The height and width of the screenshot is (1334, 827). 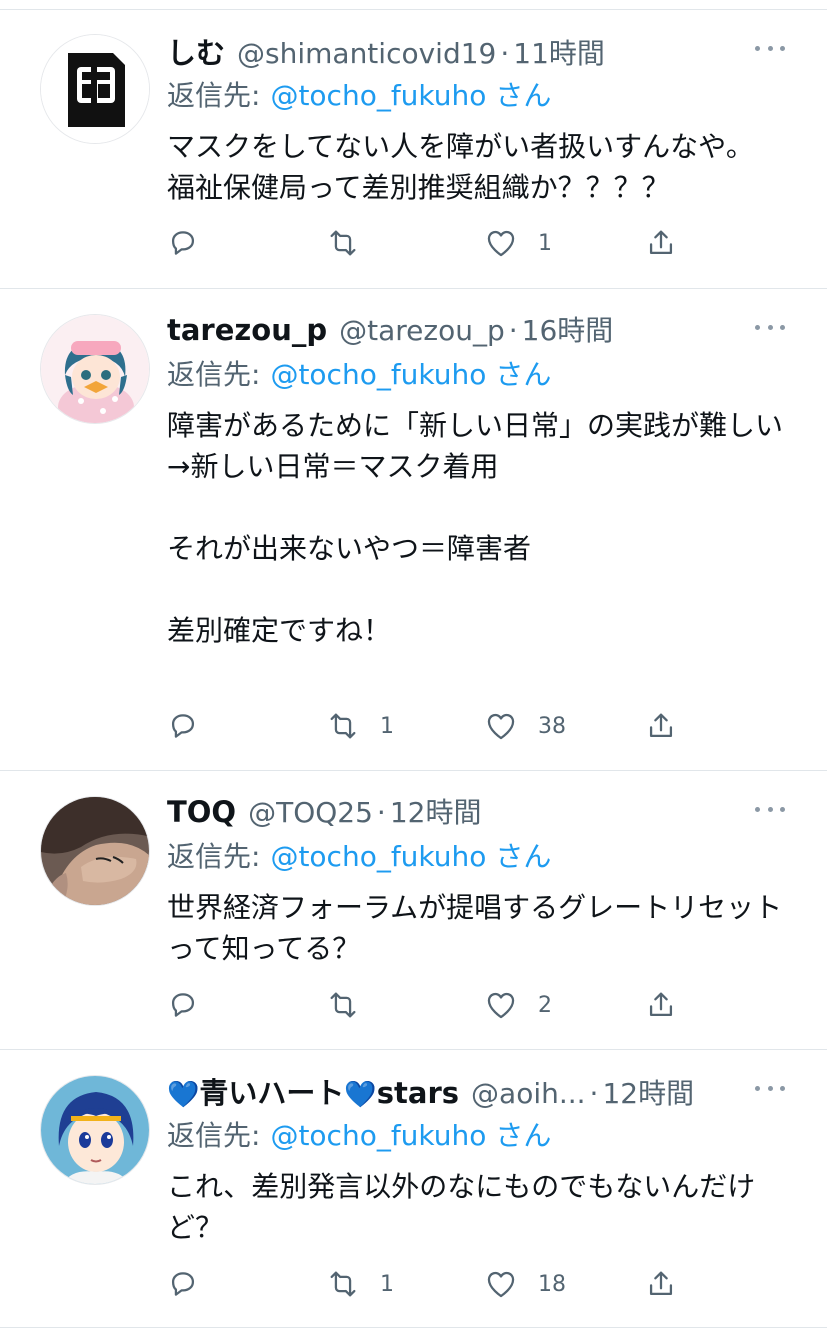 What do you see at coordinates (568, 329) in the screenshot?
I see `timestamp: 16時間` at bounding box center [568, 329].